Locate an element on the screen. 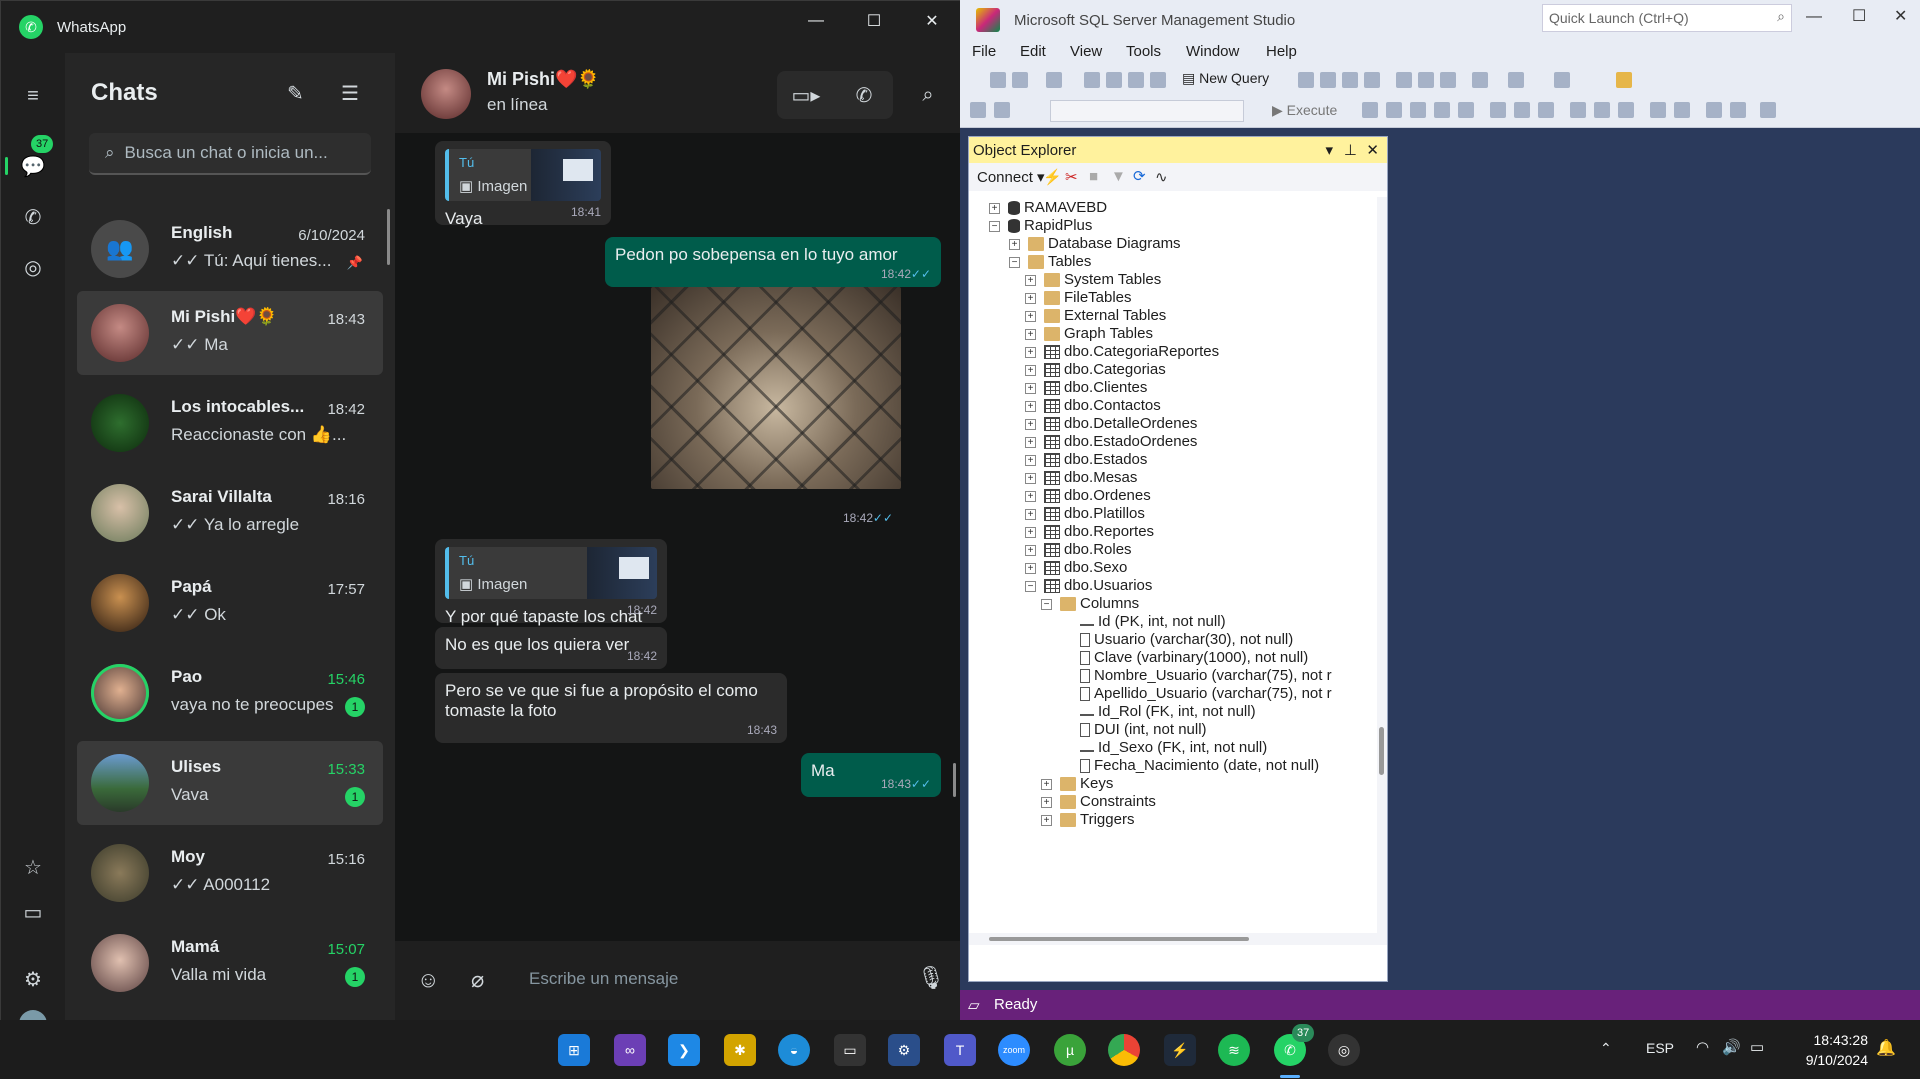  menu-help: Help is located at coordinates (1281, 51).